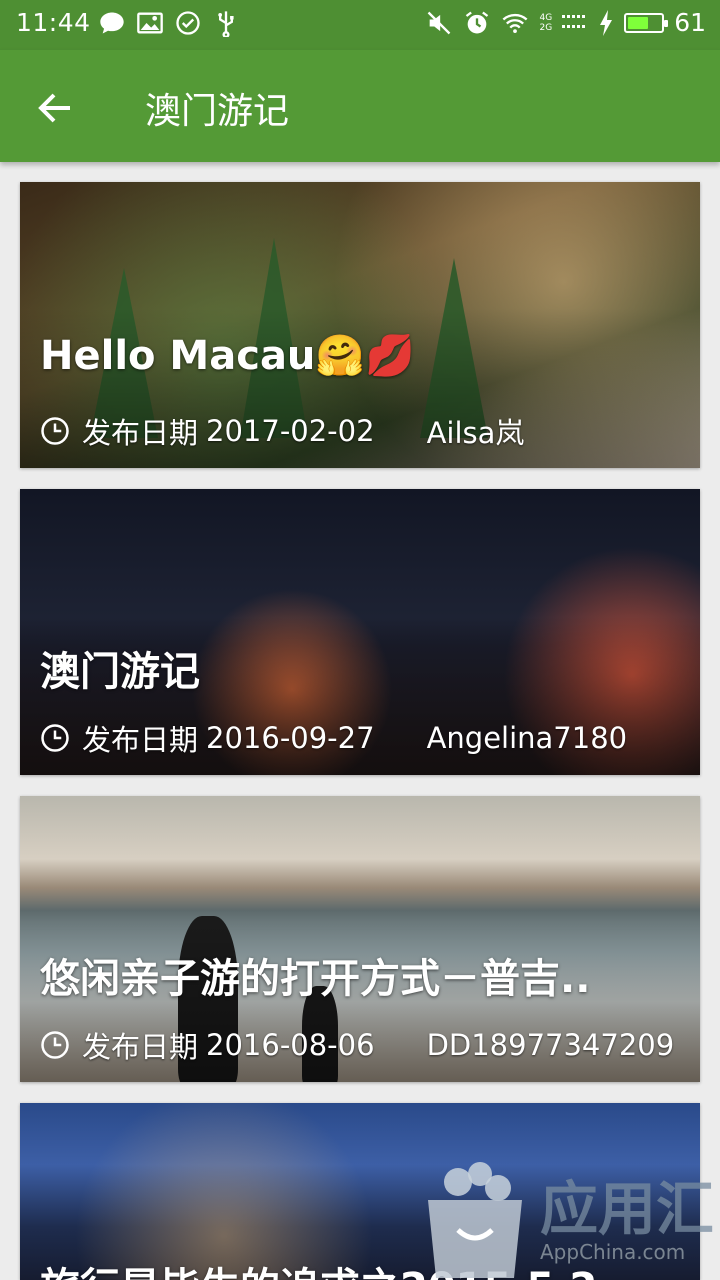 This screenshot has width=720, height=1280. What do you see at coordinates (477, 22) in the screenshot?
I see `alarm-icon` at bounding box center [477, 22].